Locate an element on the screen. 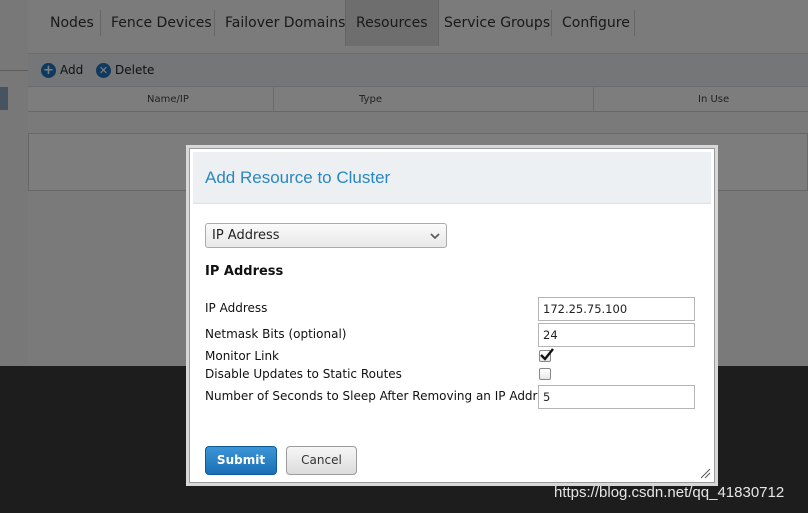  dialog-title: Add Resource to Cluster is located at coordinates (298, 177).